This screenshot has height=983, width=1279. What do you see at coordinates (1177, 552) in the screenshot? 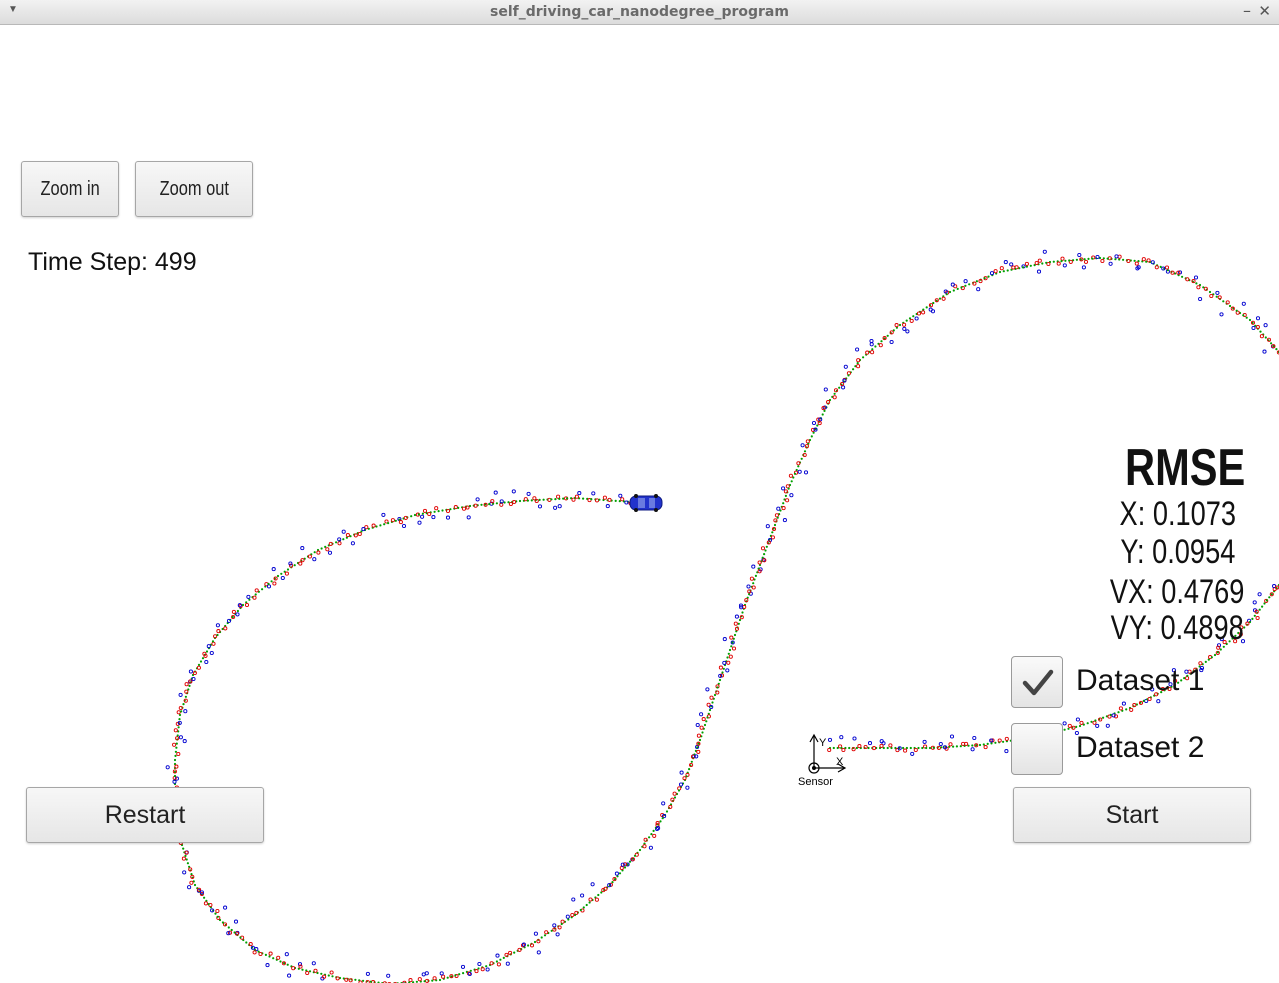
I see `rmse-y: Y: 0.0954` at bounding box center [1177, 552].